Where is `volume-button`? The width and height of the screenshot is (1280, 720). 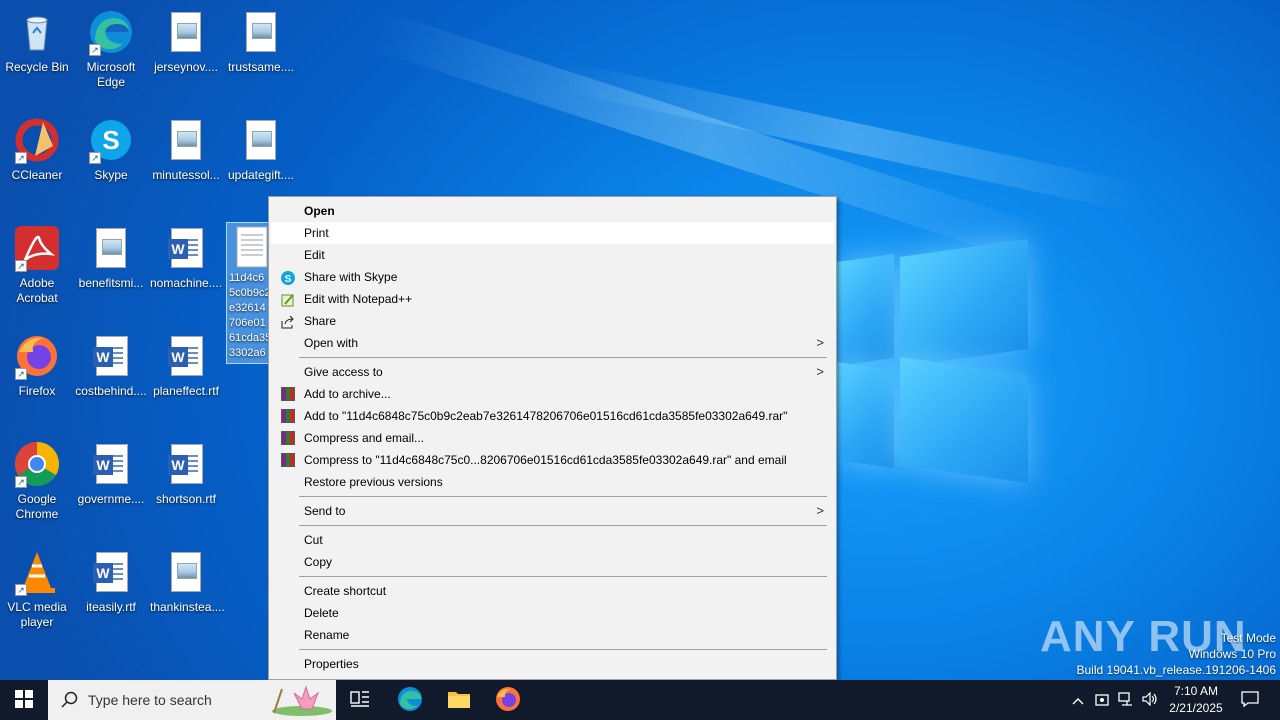
volume-button is located at coordinates (1150, 700).